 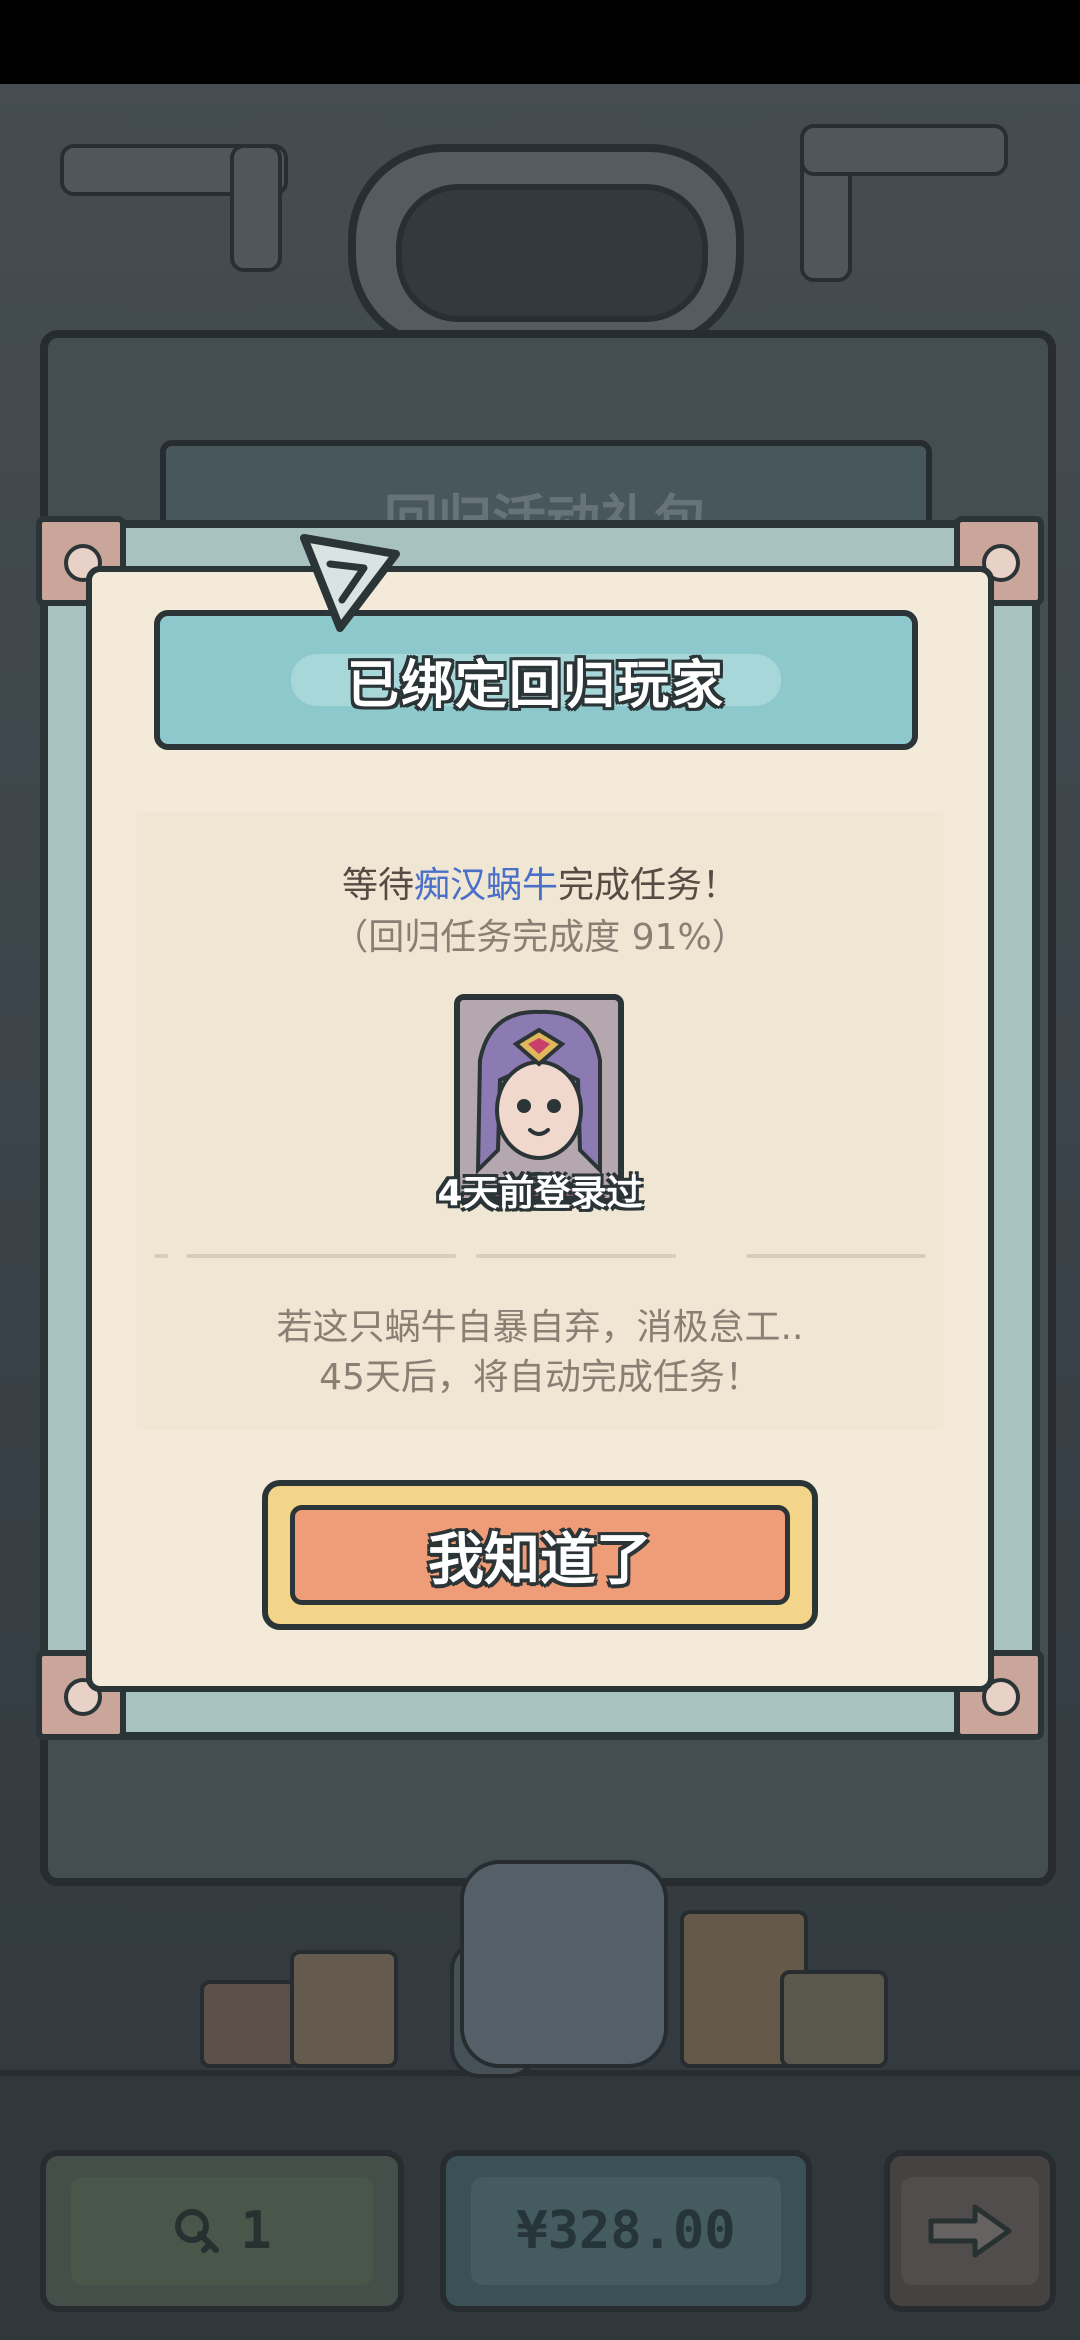 I want to click on dialog-title-bar: 已绑定回归玩家, so click(x=536, y=680).